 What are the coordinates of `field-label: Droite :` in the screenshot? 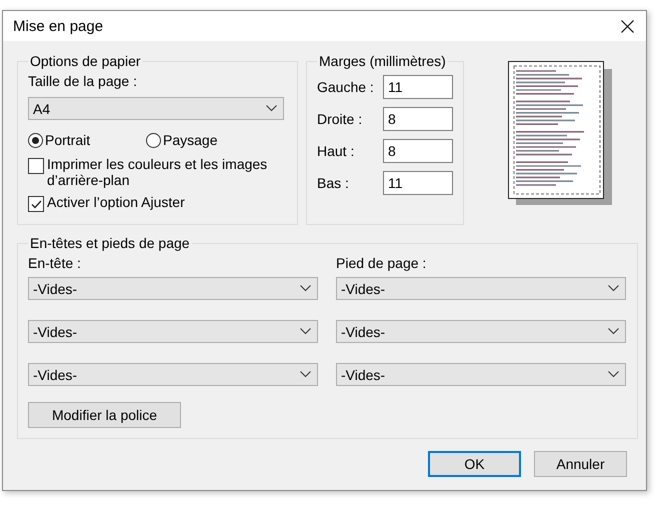 It's located at (339, 119).